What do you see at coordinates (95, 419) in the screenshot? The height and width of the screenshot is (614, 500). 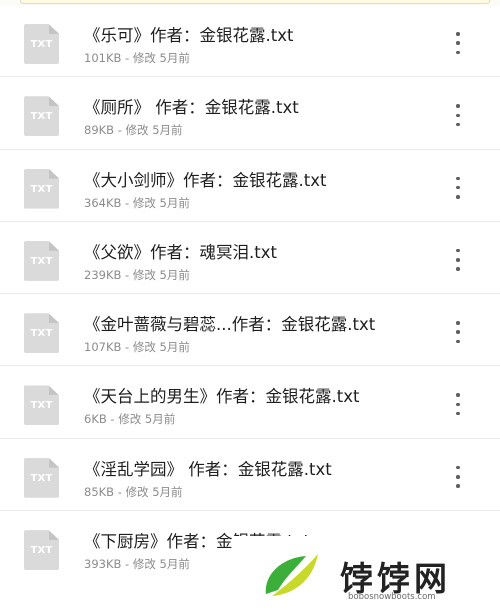 I see `file-size: 6KB` at bounding box center [95, 419].